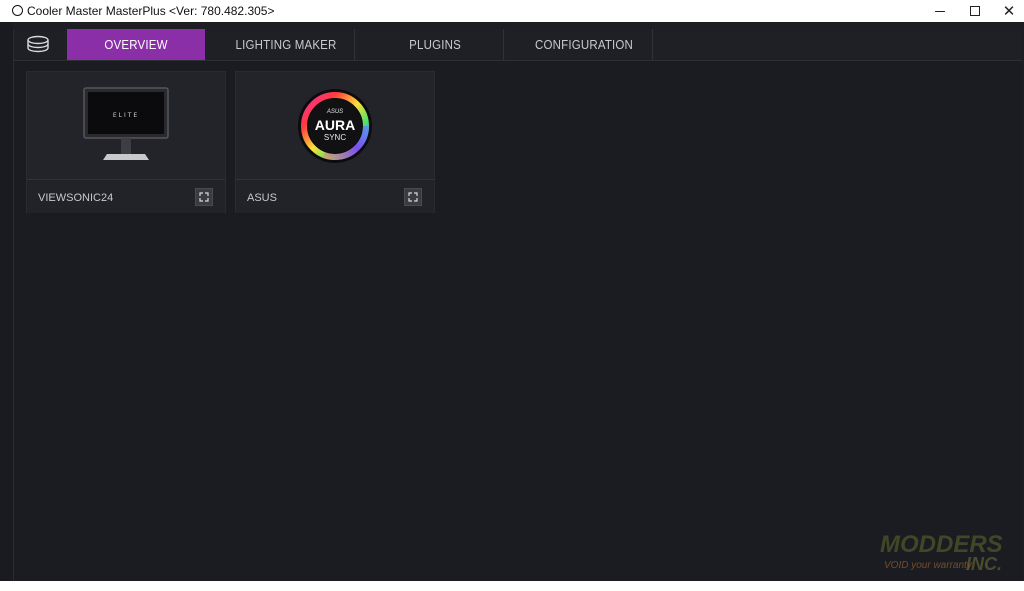  What do you see at coordinates (6, 301) in the screenshot?
I see `left-edge` at bounding box center [6, 301].